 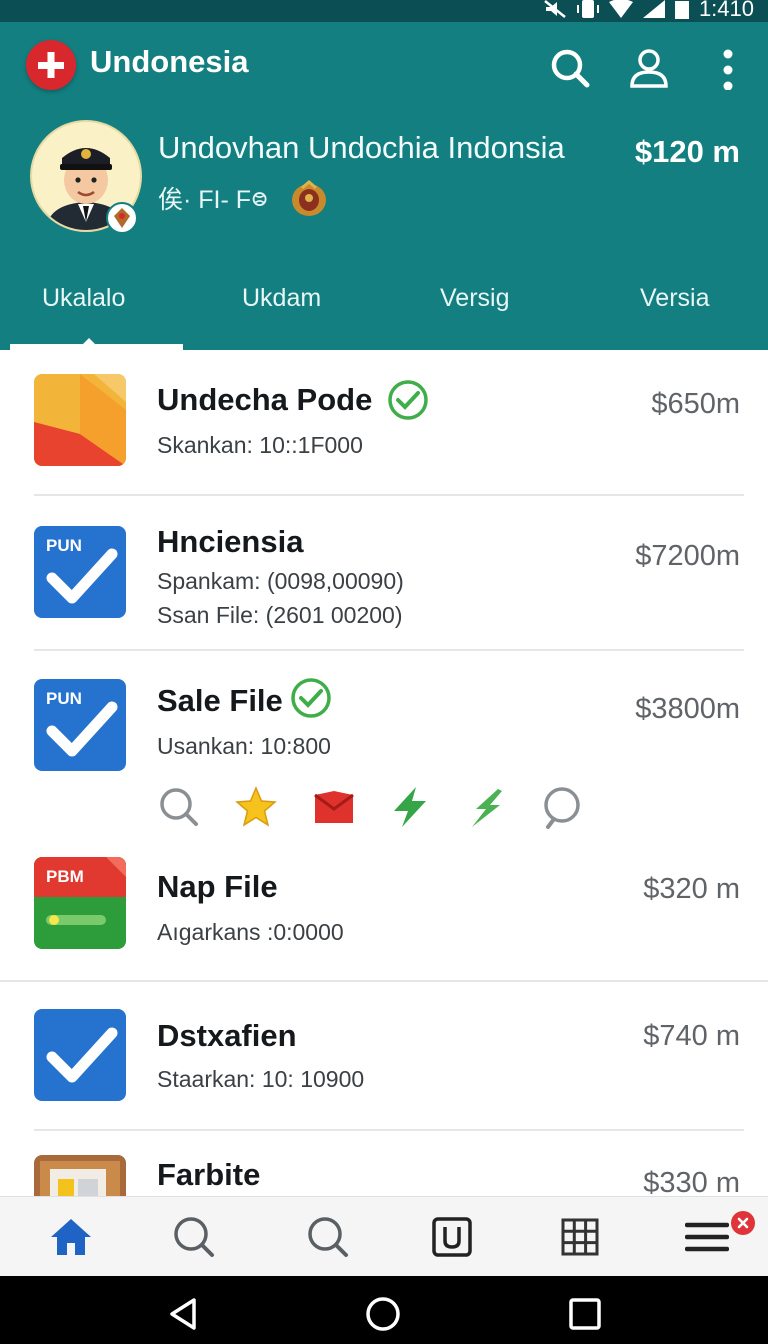 I want to click on mail-icon, so click(x=334, y=807).